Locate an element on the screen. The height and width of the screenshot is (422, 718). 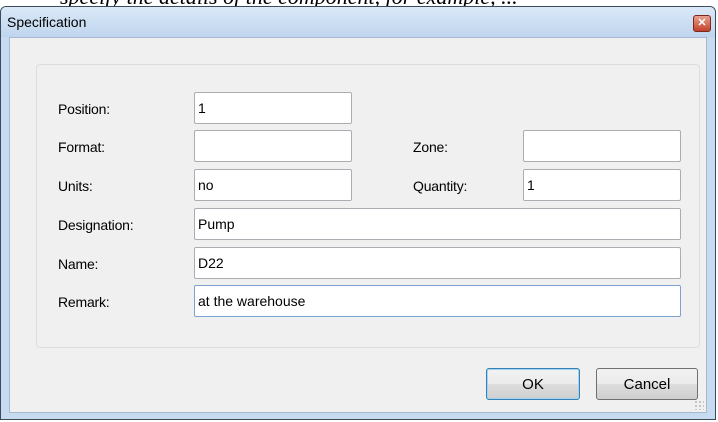
ok-button: OK is located at coordinates (533, 384).